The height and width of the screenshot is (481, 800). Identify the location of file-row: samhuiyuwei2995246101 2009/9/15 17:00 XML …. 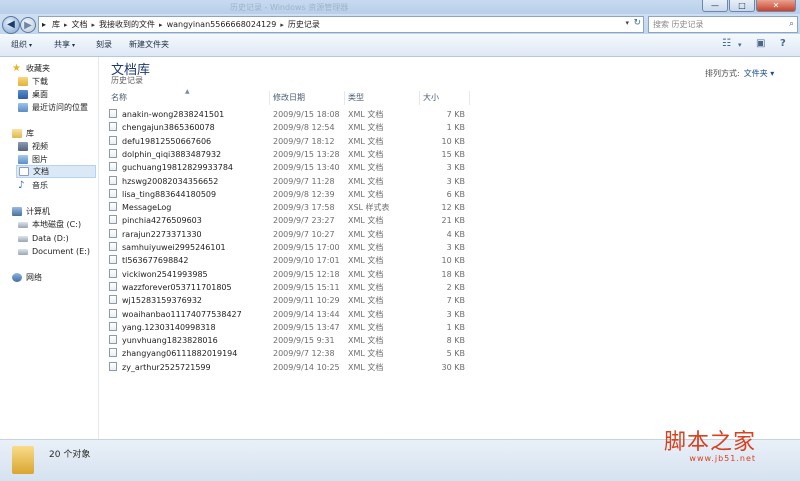
(289, 247).